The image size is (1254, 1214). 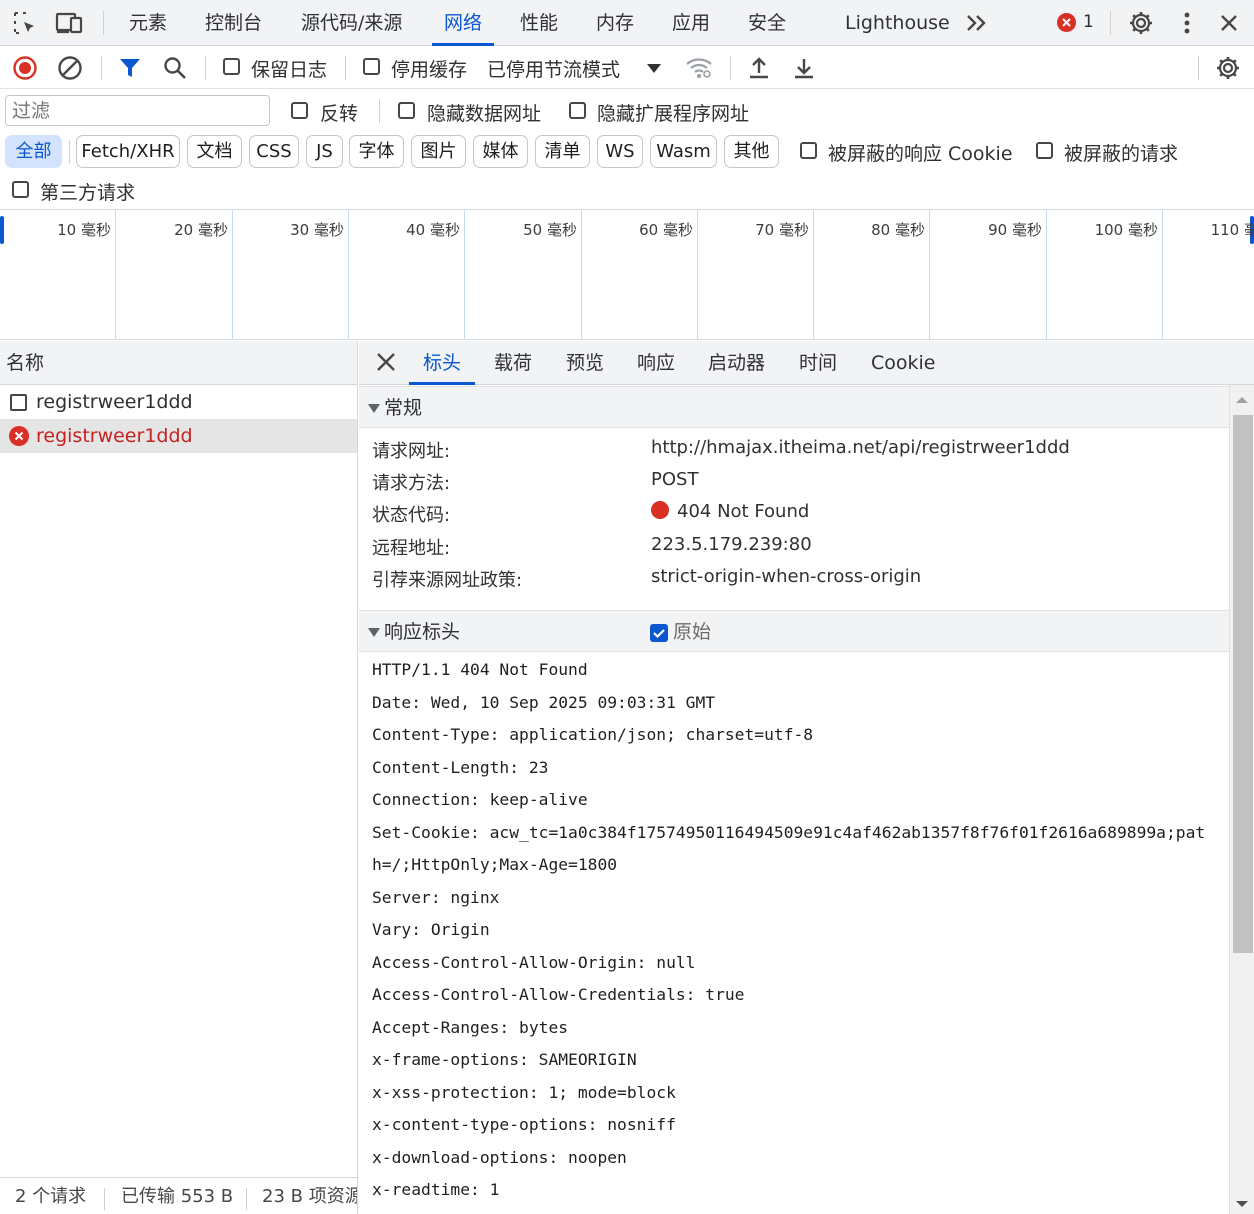 I want to click on tab-performance: 性能, so click(x=539, y=23).